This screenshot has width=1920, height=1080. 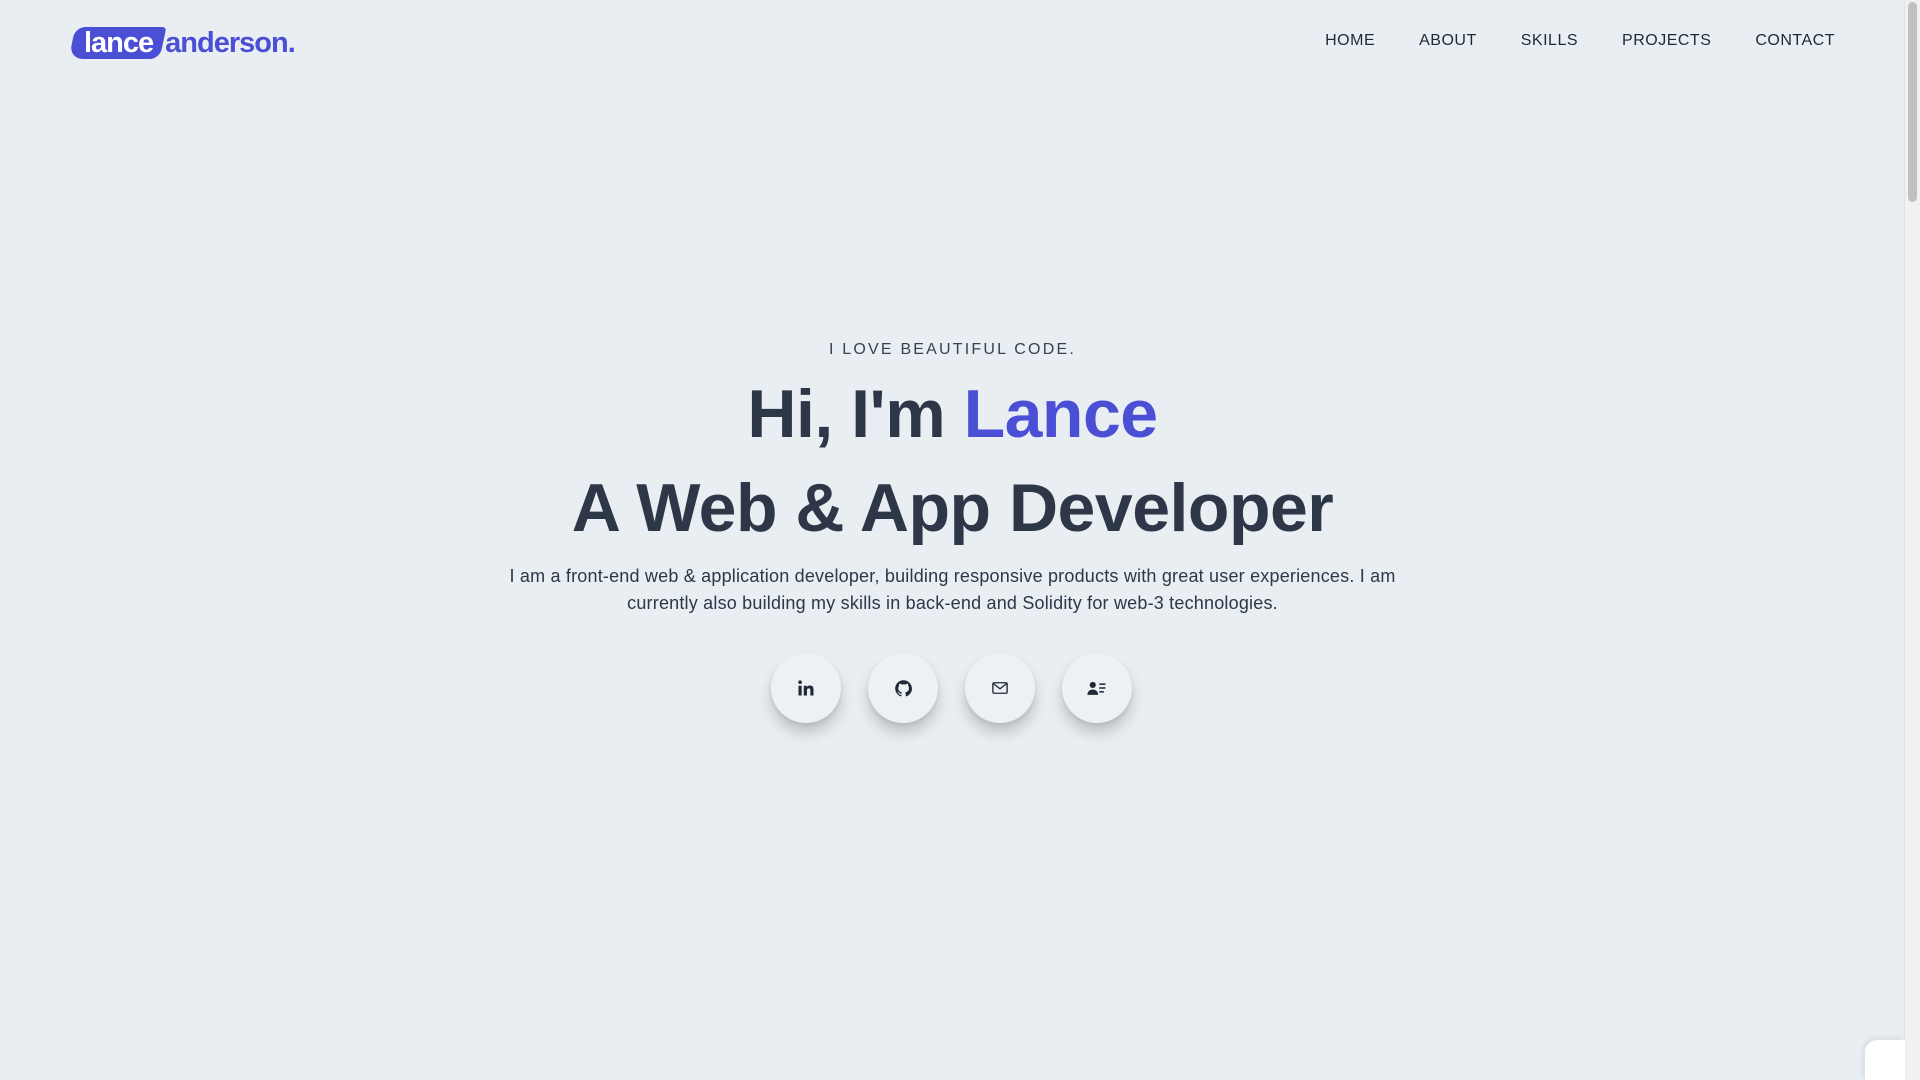 What do you see at coordinates (855, 414) in the screenshot?
I see `greeting-text: Hi, I'm` at bounding box center [855, 414].